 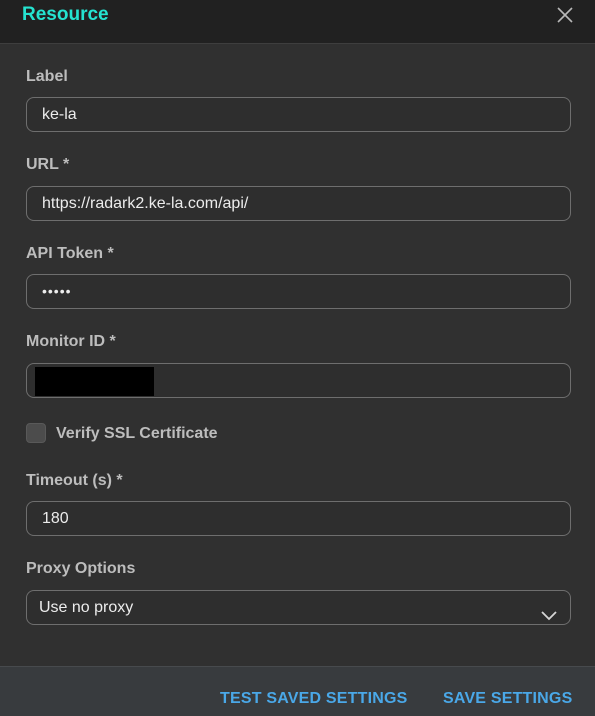 I want to click on monitor-id-field-label: Monitor ID *, so click(x=71, y=341).